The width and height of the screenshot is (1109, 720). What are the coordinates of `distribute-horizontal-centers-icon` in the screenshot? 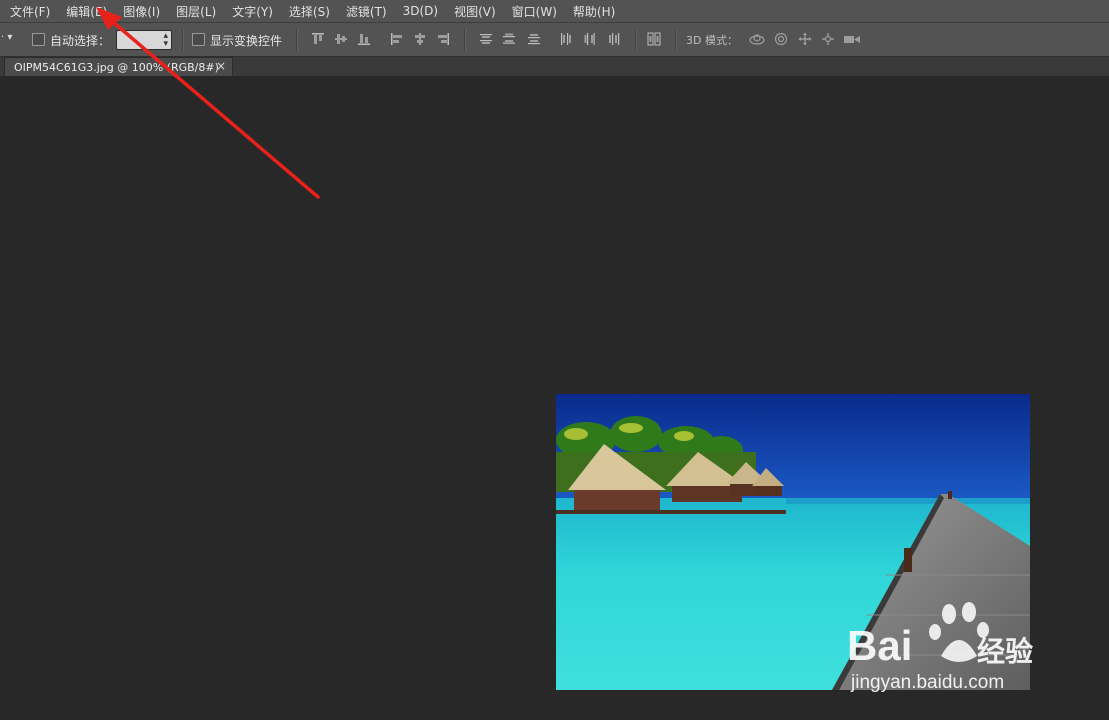 It's located at (590, 39).